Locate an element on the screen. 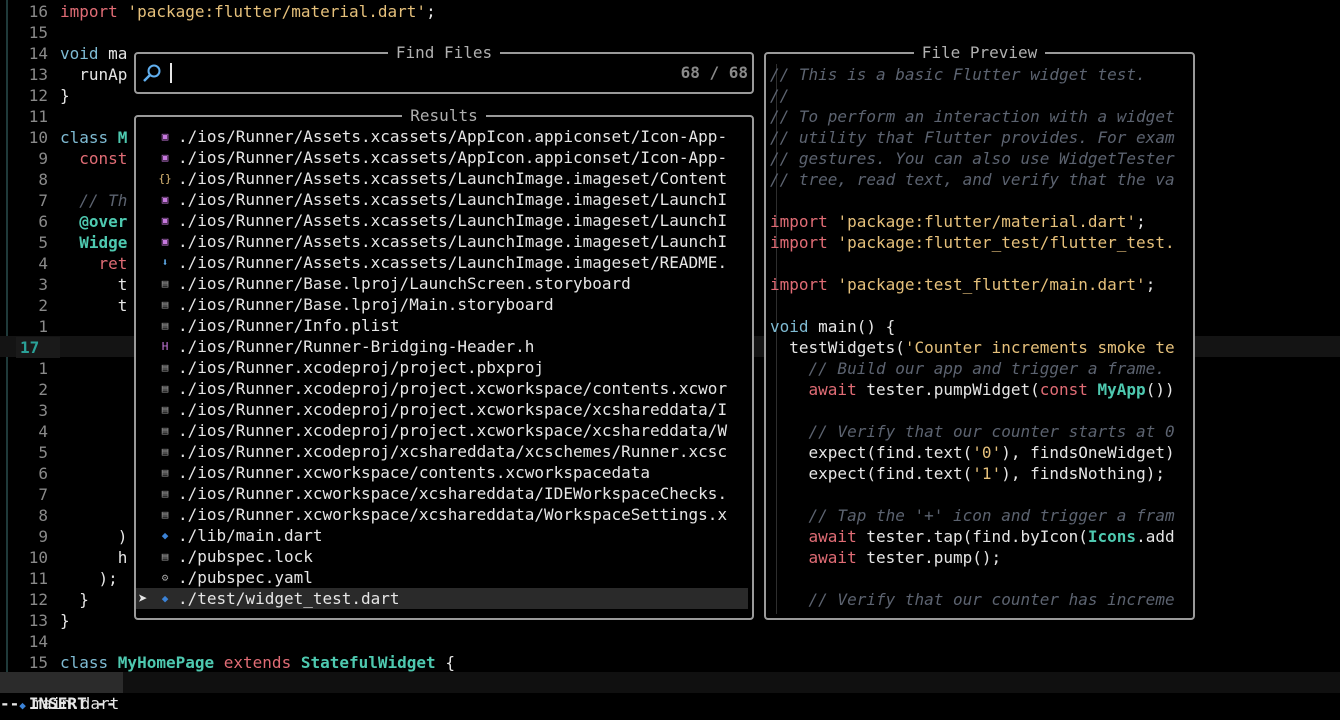  code-line: Widge is located at coordinates (93, 242).